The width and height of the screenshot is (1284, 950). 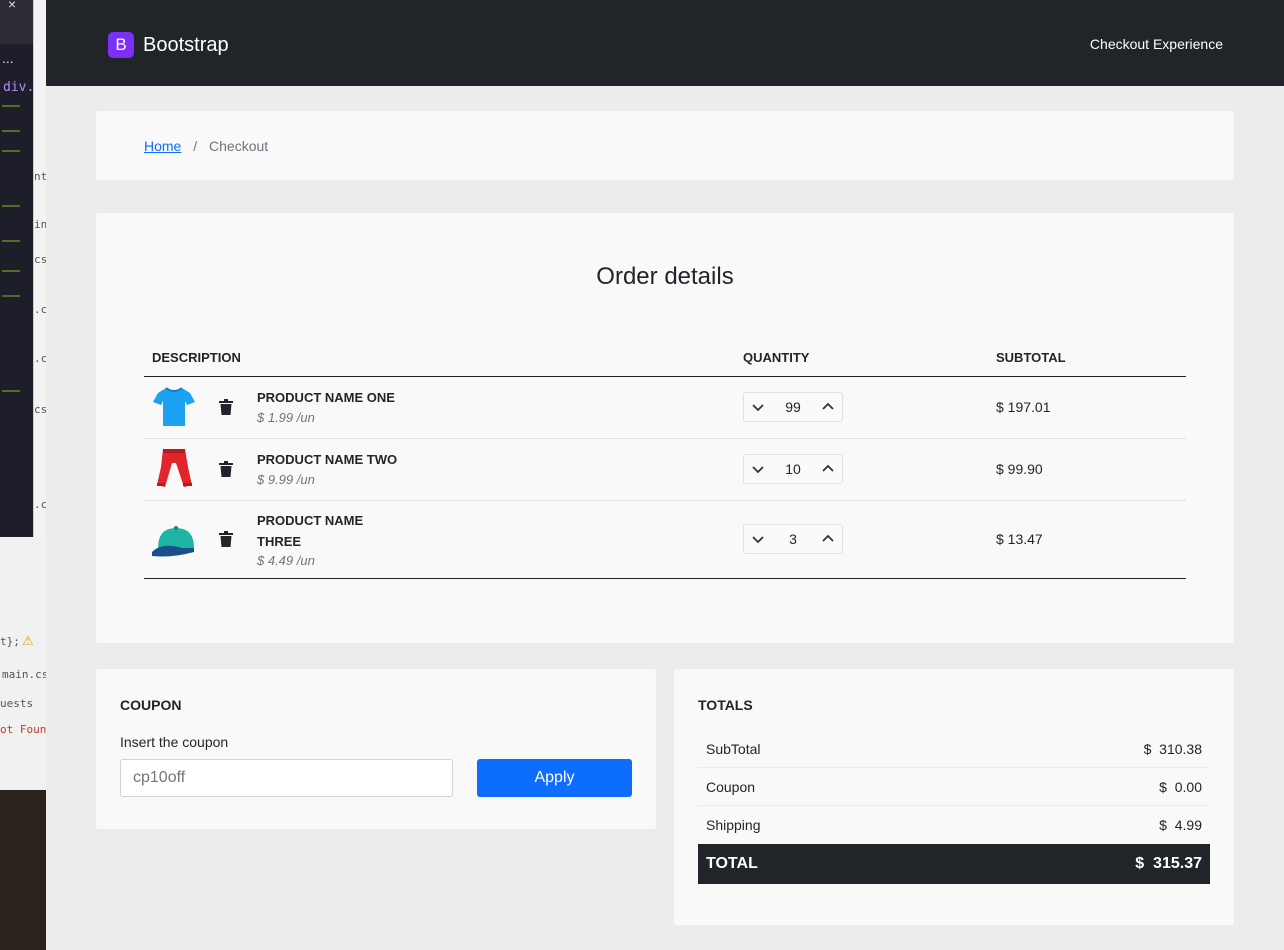 I want to click on totals-value: $ 4.99, so click(x=1180, y=825).